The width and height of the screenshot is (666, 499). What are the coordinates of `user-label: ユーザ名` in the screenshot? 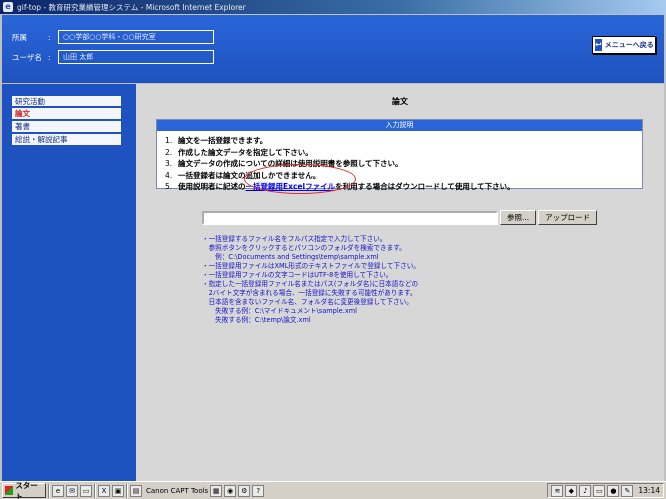 It's located at (27, 57).